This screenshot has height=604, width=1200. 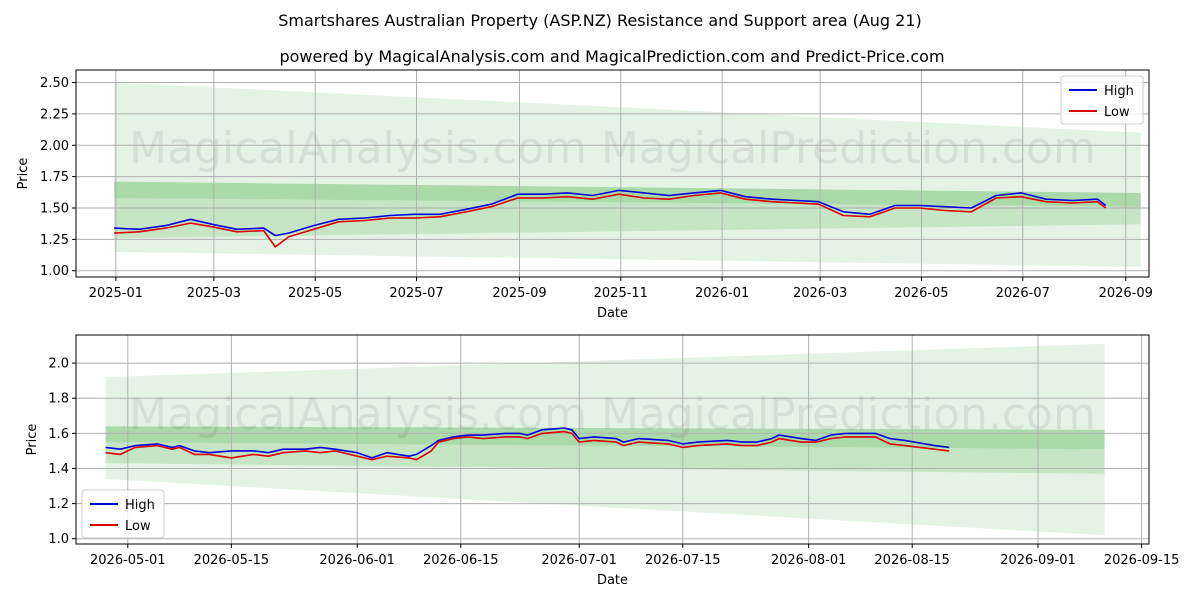 I want to click on y-tick-label: 1.2, so click(x=58, y=504).